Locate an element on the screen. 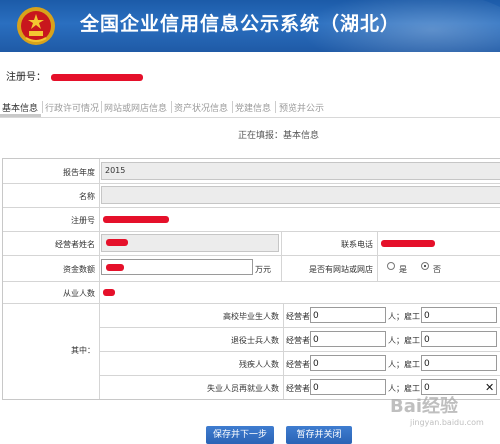 Image resolution: width=500 pixels, height=444 pixels. employees-label: 从业人数 is located at coordinates (79, 293).